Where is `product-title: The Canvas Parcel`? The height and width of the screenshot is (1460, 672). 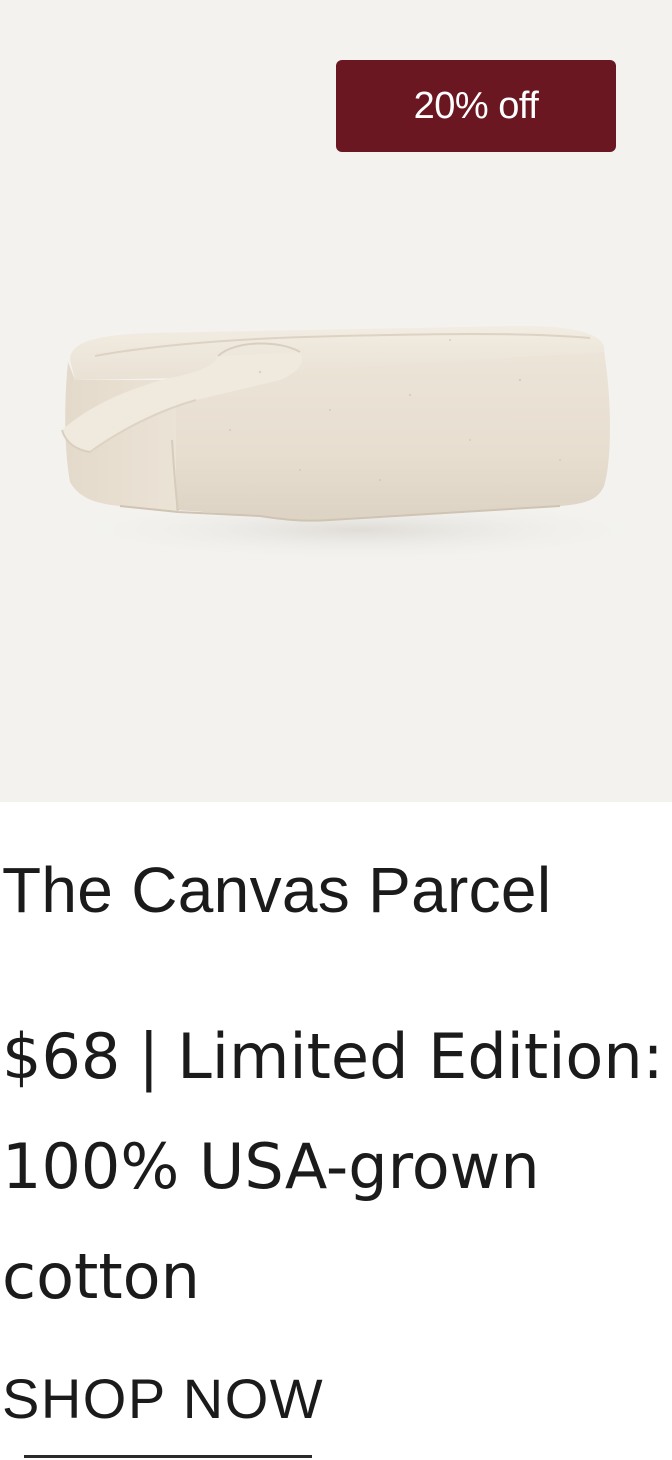
product-title: The Canvas Parcel is located at coordinates (276, 890).